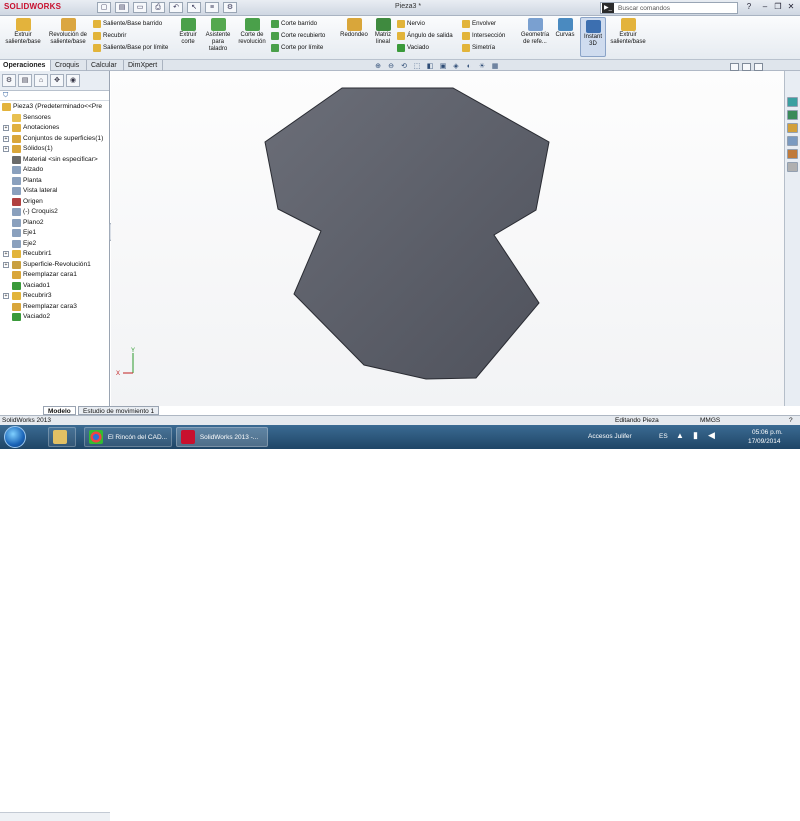 The image size is (800, 821). I want to click on edit-appearance-icon: ◐, so click(469, 66).